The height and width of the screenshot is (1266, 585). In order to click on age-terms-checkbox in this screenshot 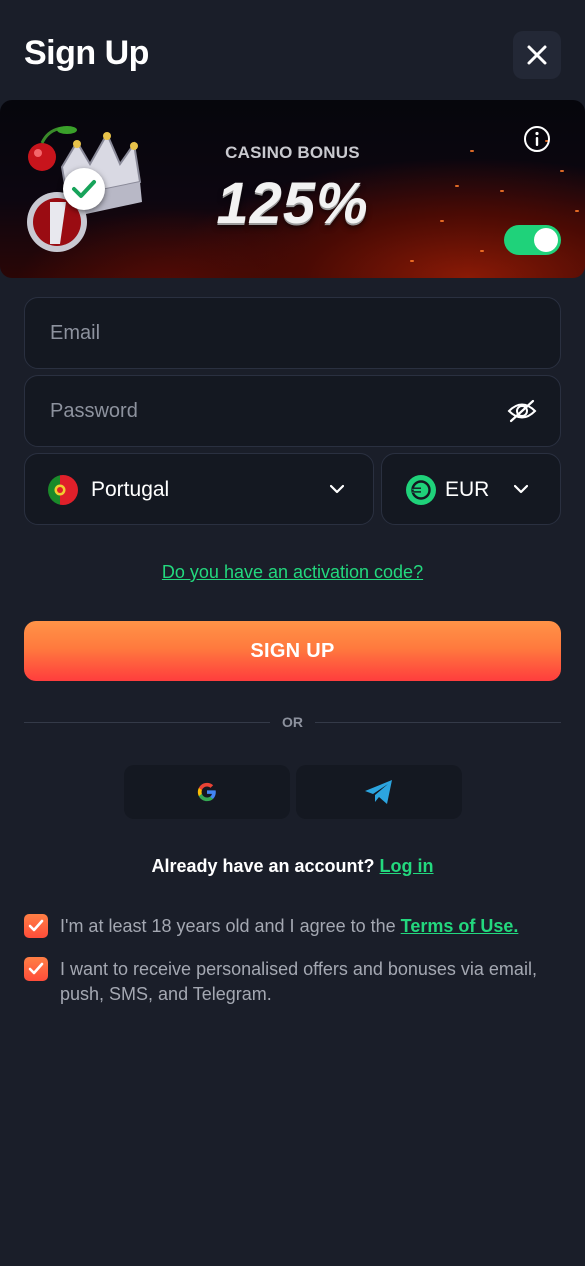, I will do `click(36, 926)`.